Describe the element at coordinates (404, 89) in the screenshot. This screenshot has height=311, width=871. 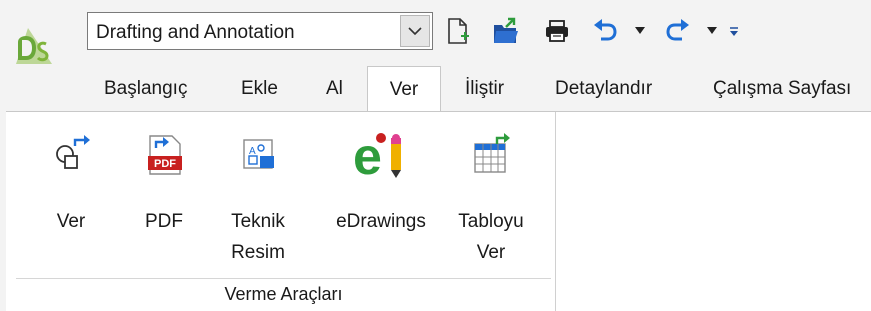
I see `tab-ver: Ver` at that location.